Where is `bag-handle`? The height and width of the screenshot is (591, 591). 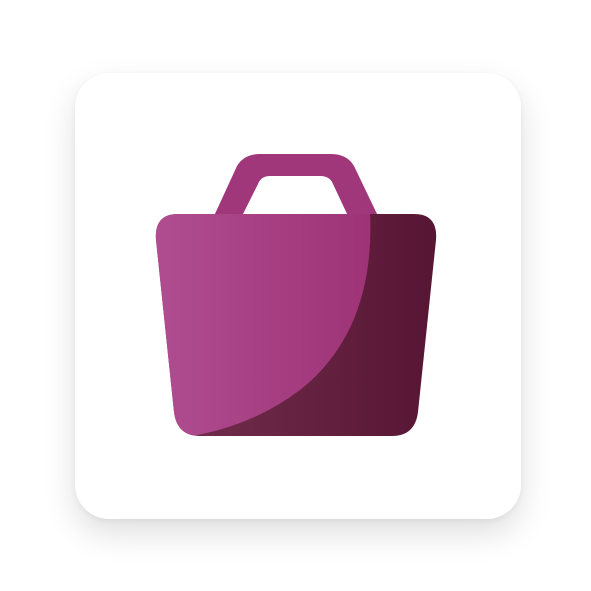
bag-handle is located at coordinates (296, 185).